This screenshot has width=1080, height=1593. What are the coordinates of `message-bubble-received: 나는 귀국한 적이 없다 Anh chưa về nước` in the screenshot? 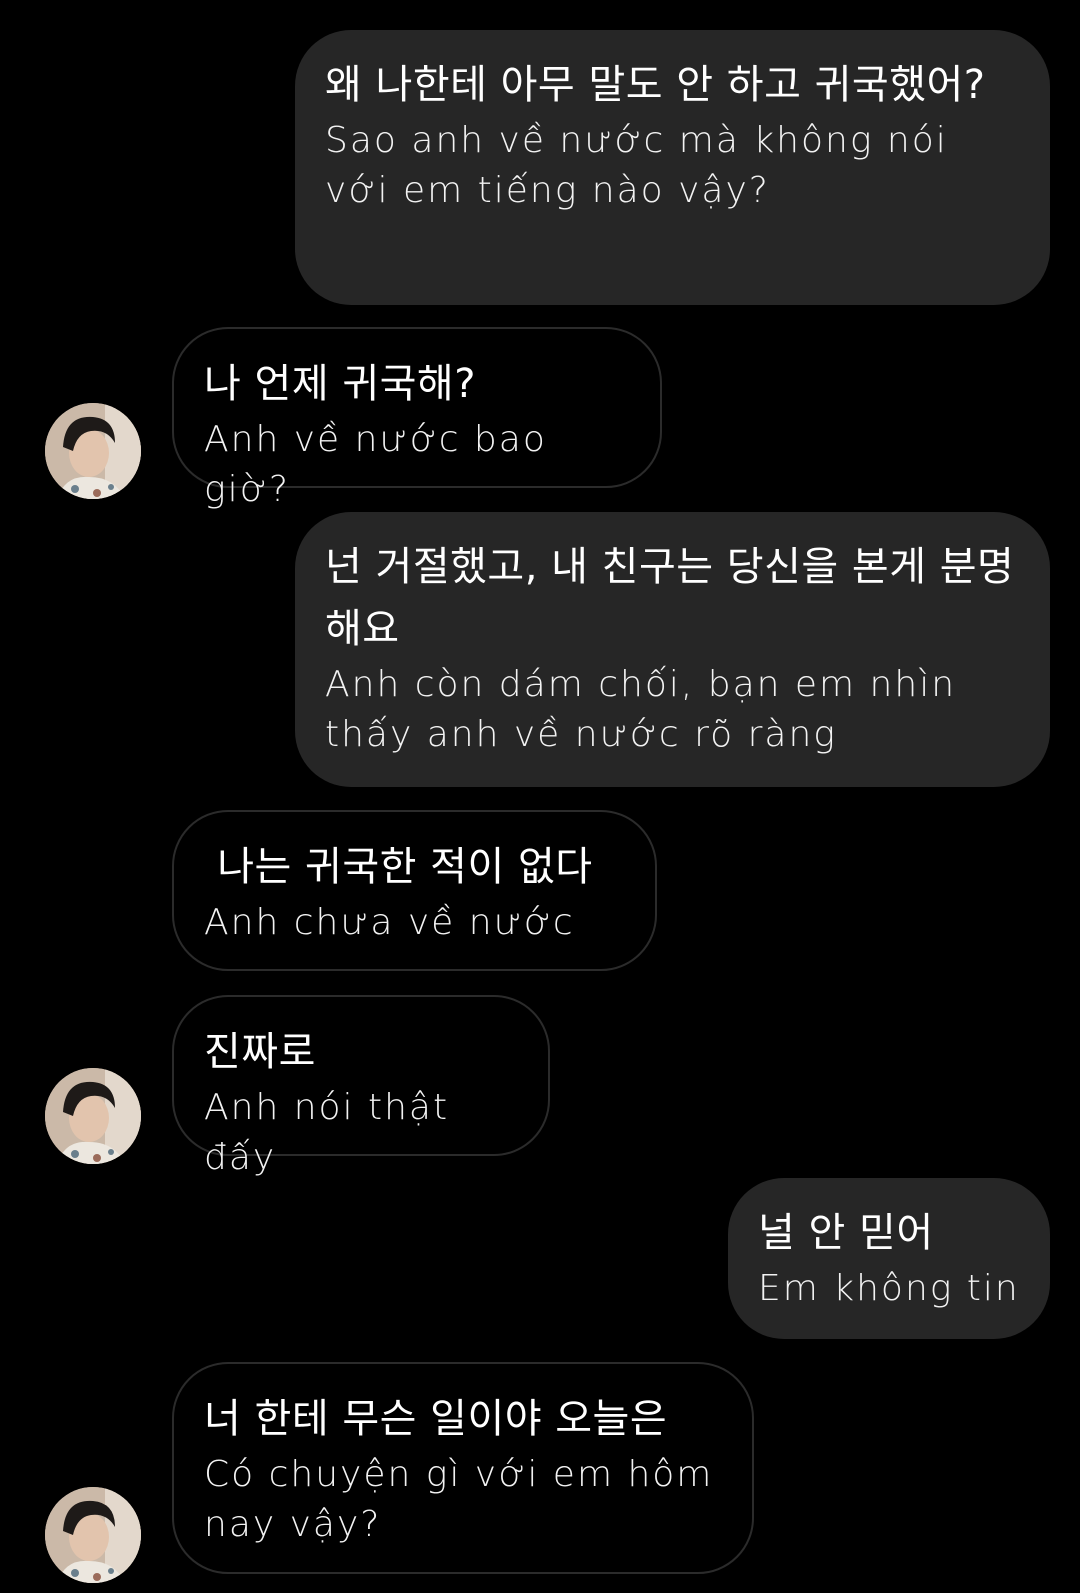 It's located at (414, 890).